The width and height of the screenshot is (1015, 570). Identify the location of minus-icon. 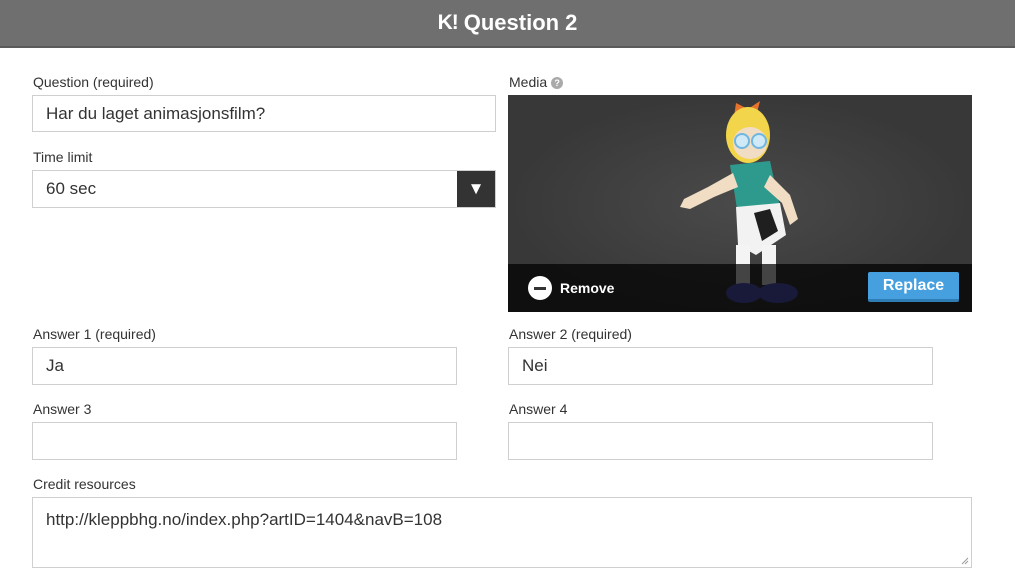
(540, 288).